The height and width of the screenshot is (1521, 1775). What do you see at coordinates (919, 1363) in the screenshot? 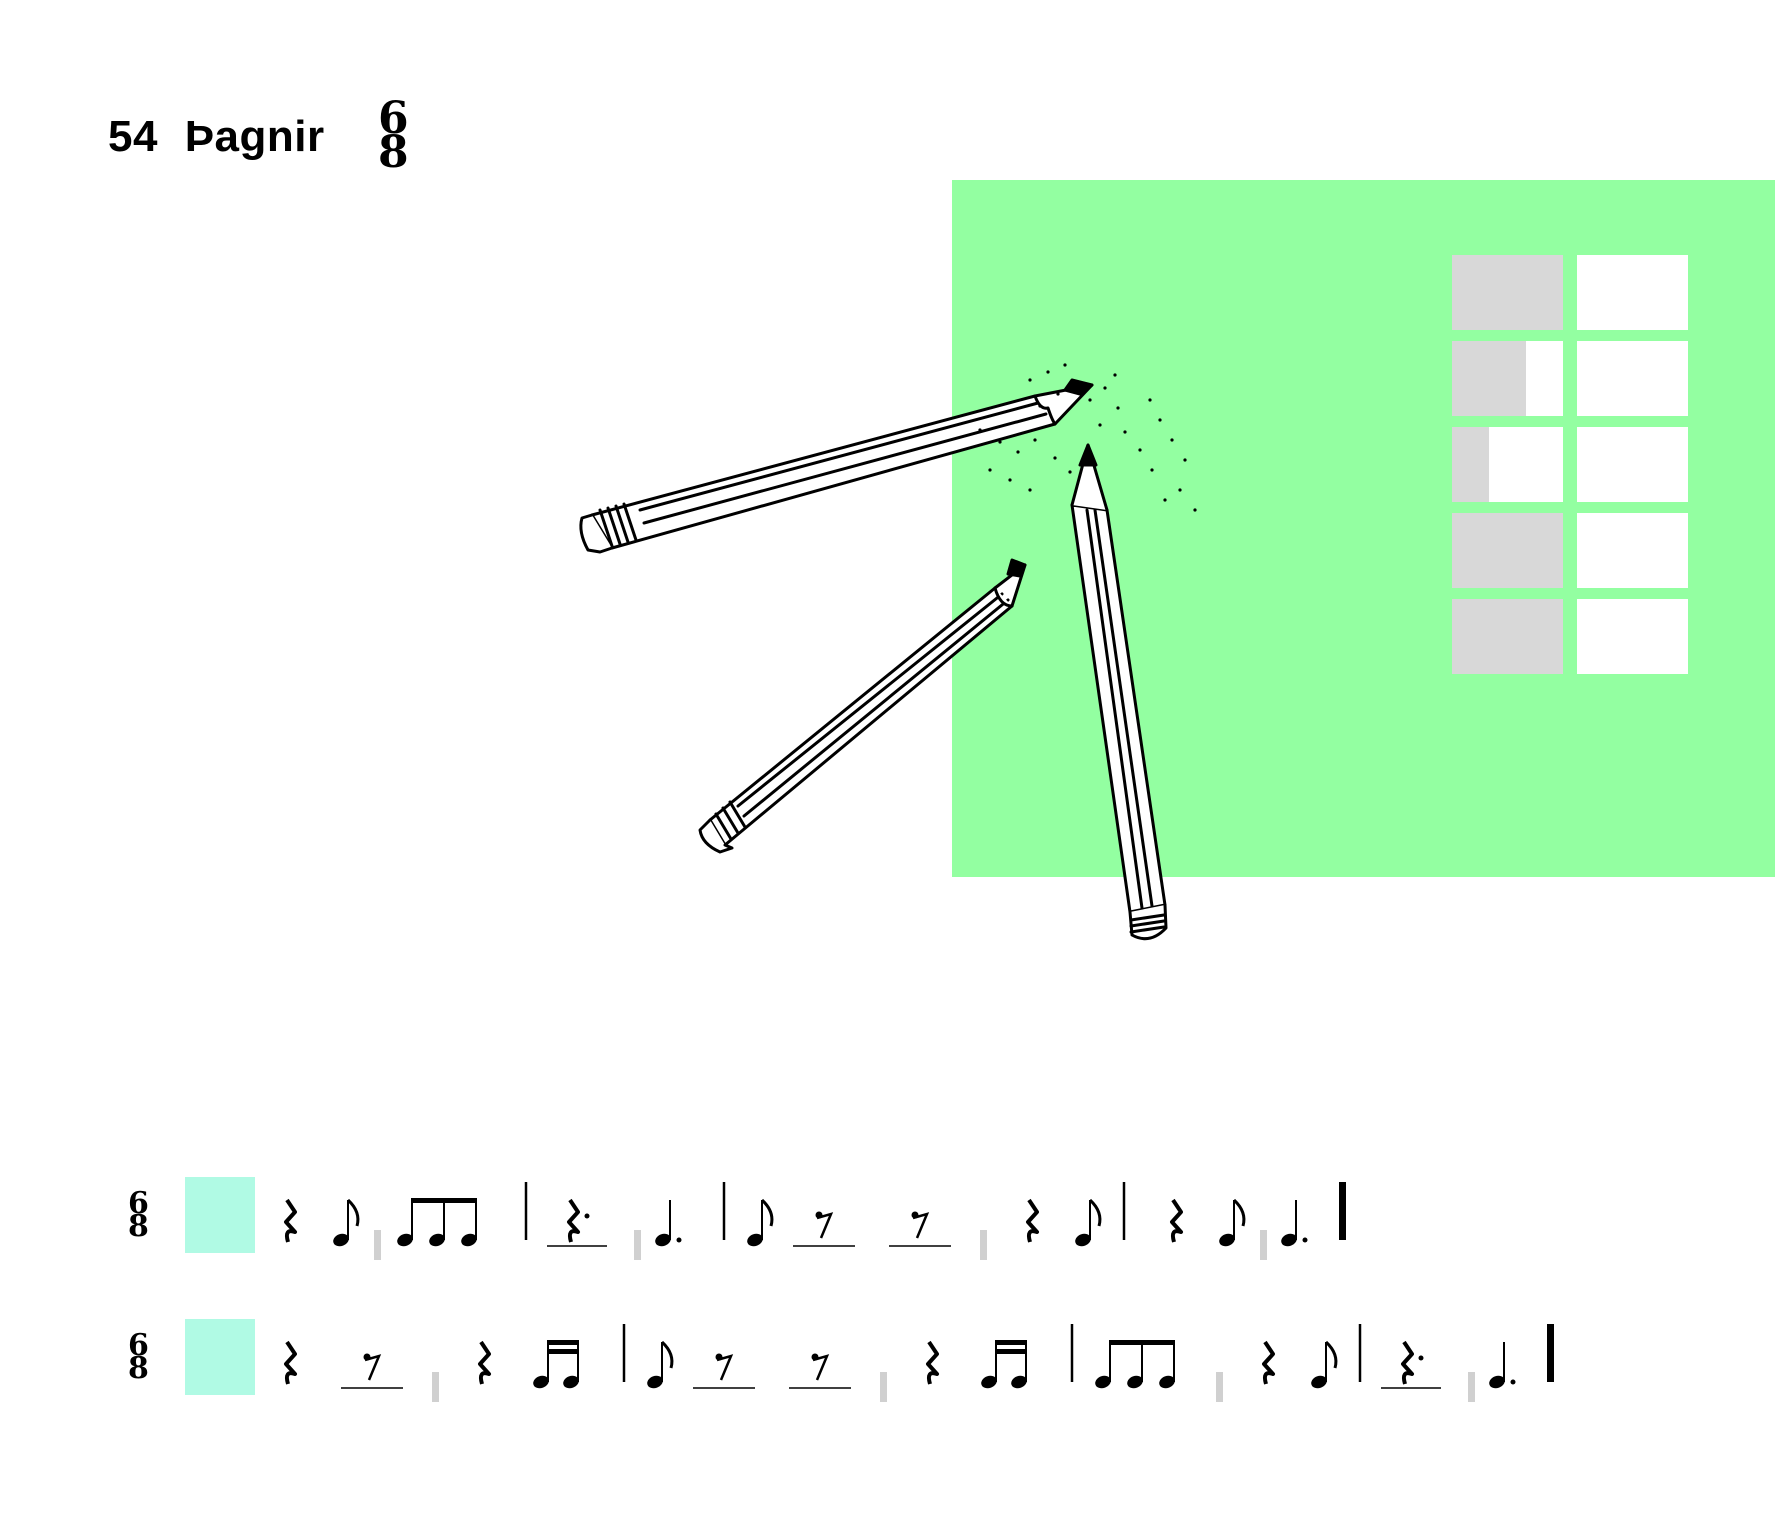
I see `row-2-notation` at bounding box center [919, 1363].